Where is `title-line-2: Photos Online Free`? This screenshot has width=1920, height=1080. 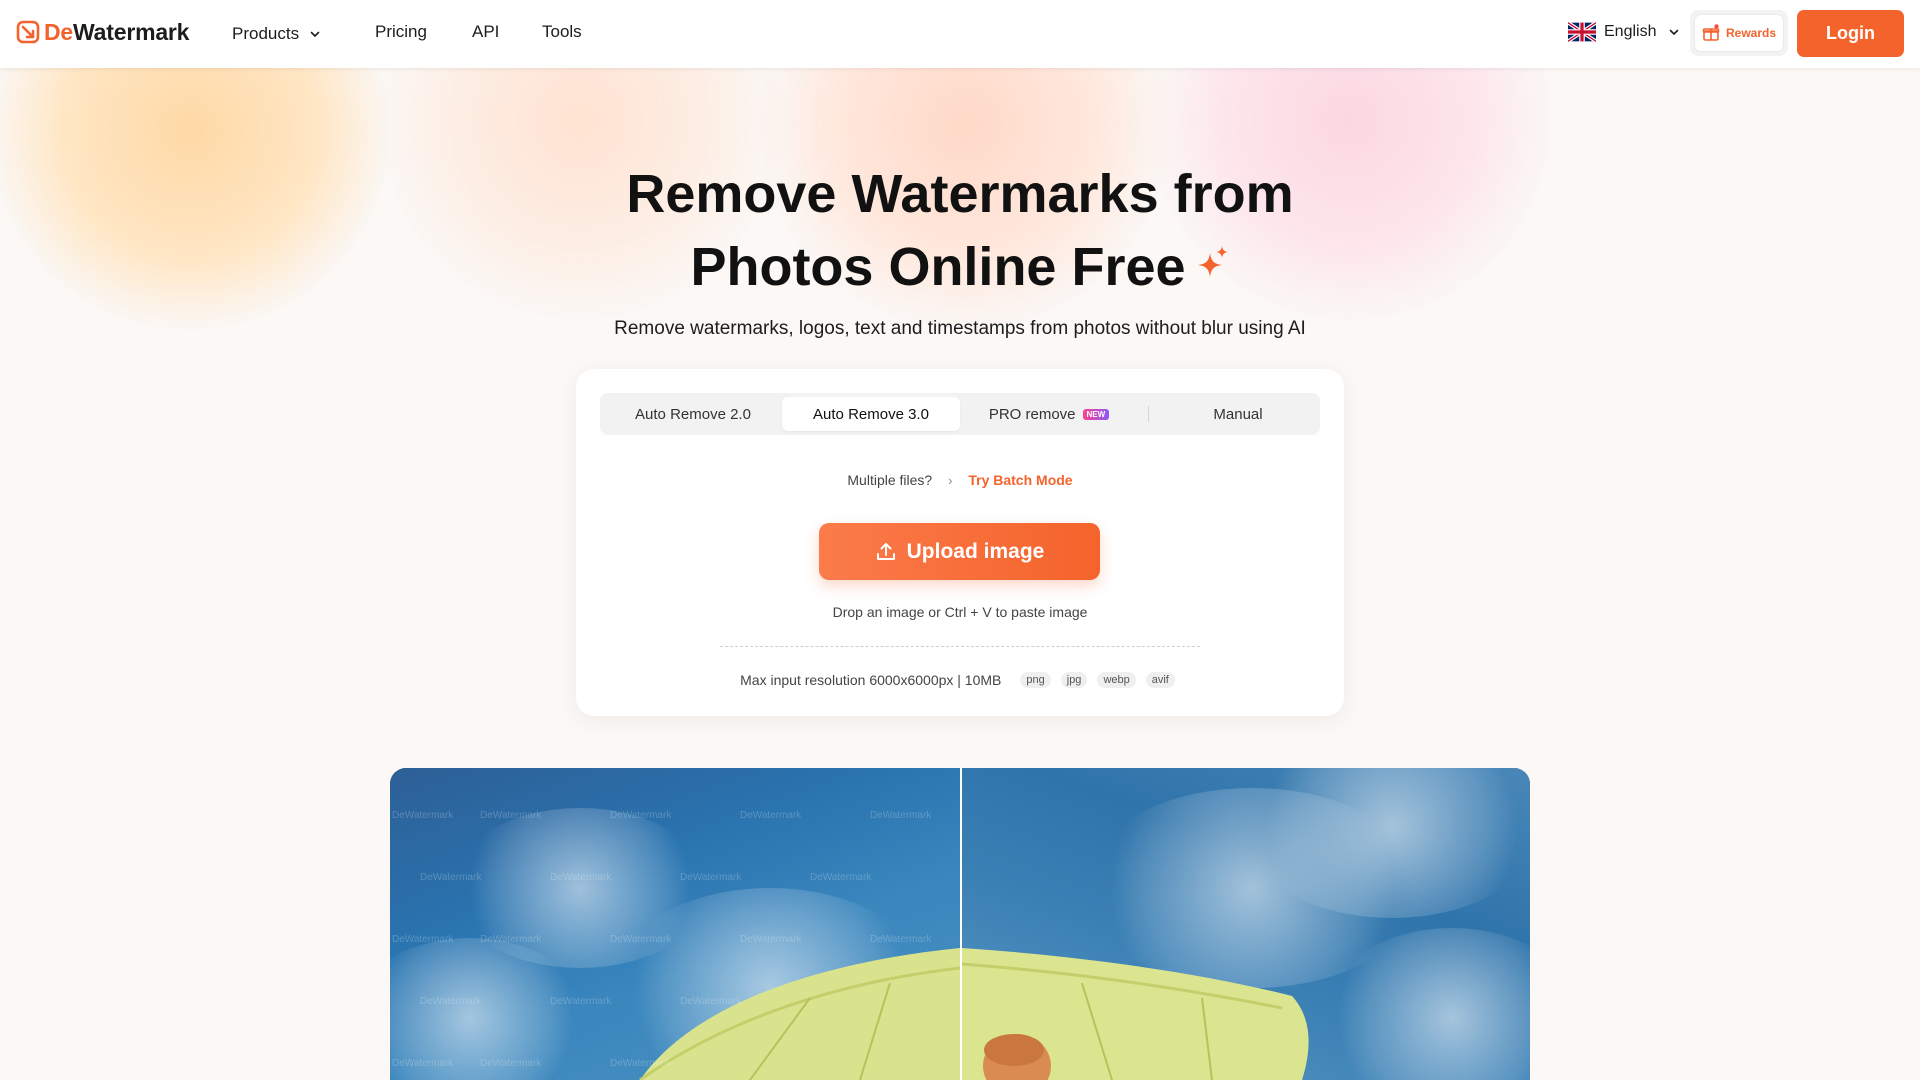
title-line-2: Photos Online Free is located at coordinates (960, 267).